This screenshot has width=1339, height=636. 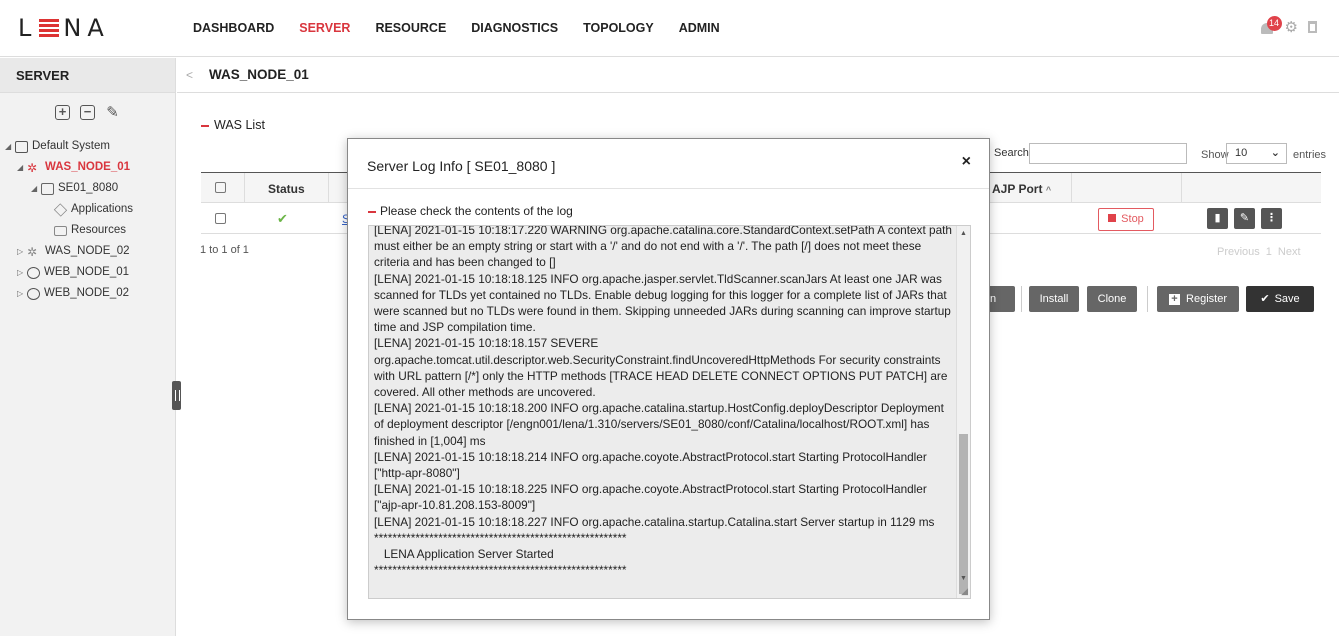 What do you see at coordinates (618, 28) in the screenshot?
I see `nav-topology: TOPOLOGY` at bounding box center [618, 28].